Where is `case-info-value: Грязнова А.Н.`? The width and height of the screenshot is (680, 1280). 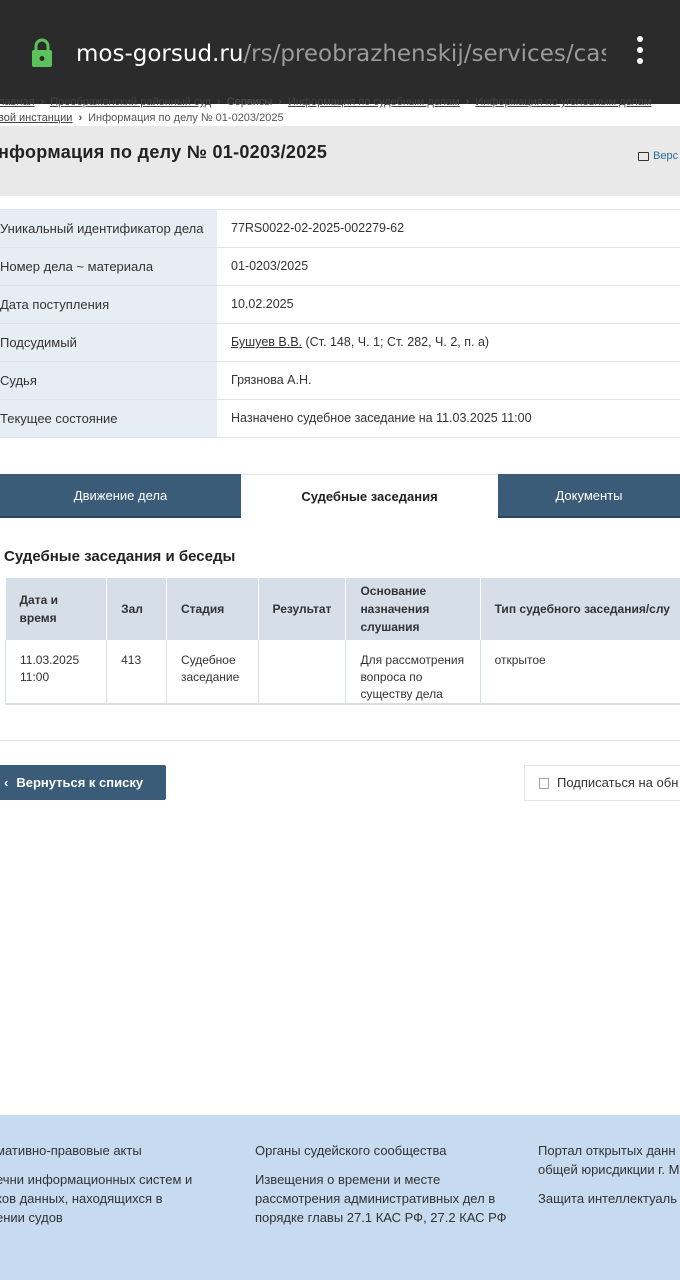 case-info-value: Грязнова А.Н. is located at coordinates (271, 380).